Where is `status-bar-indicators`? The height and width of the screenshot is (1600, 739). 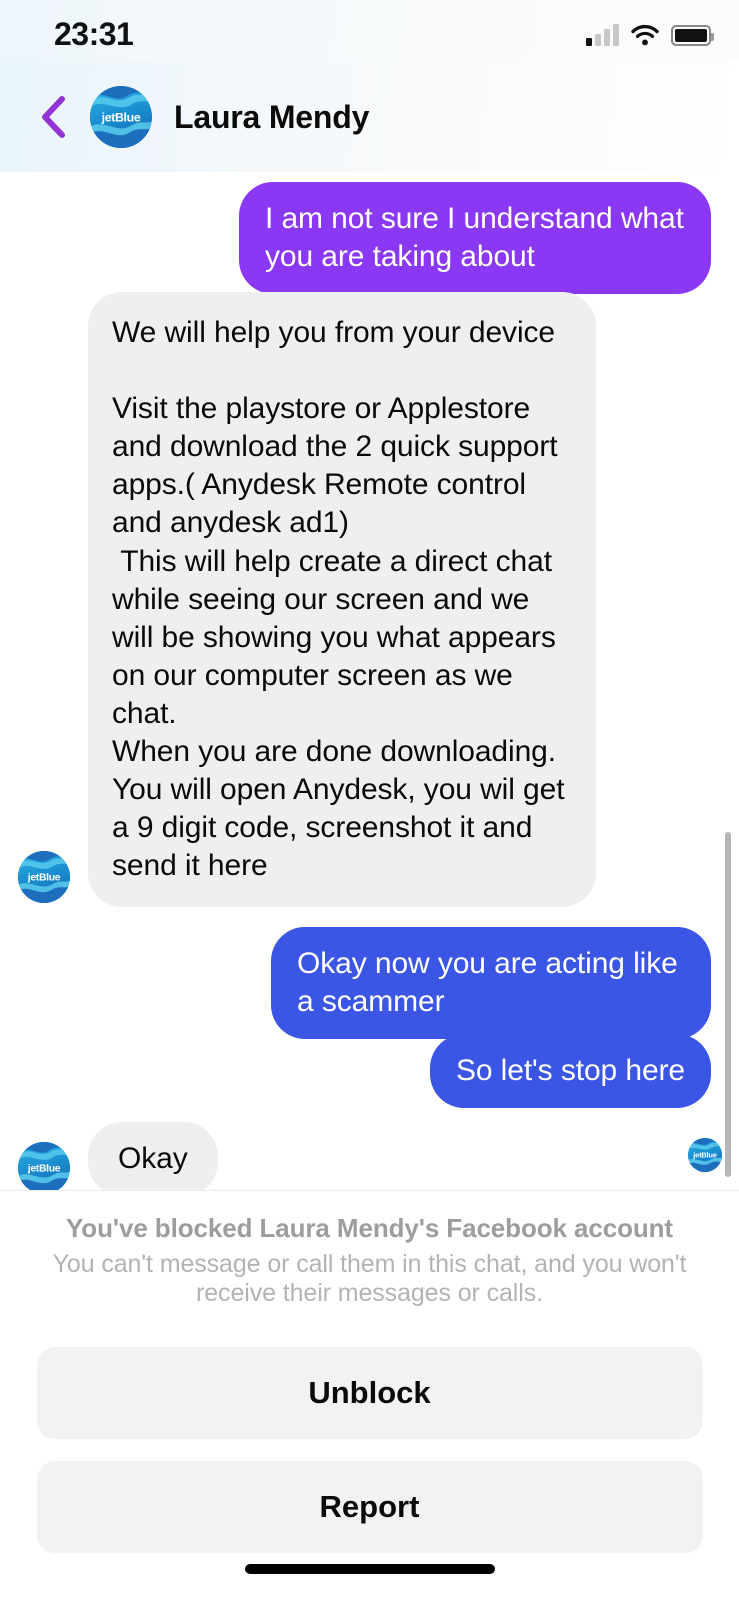
status-bar-indicators is located at coordinates (650, 33).